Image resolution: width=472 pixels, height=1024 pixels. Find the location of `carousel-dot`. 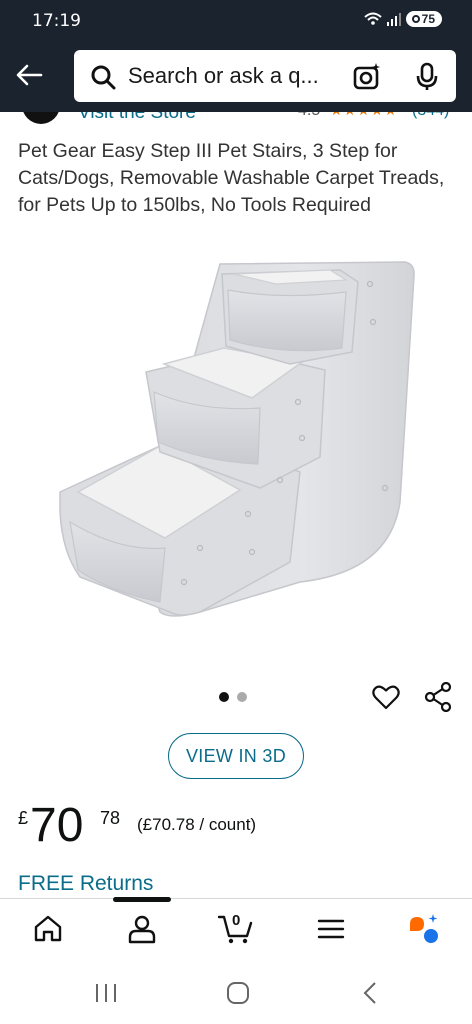

carousel-dot is located at coordinates (242, 697).